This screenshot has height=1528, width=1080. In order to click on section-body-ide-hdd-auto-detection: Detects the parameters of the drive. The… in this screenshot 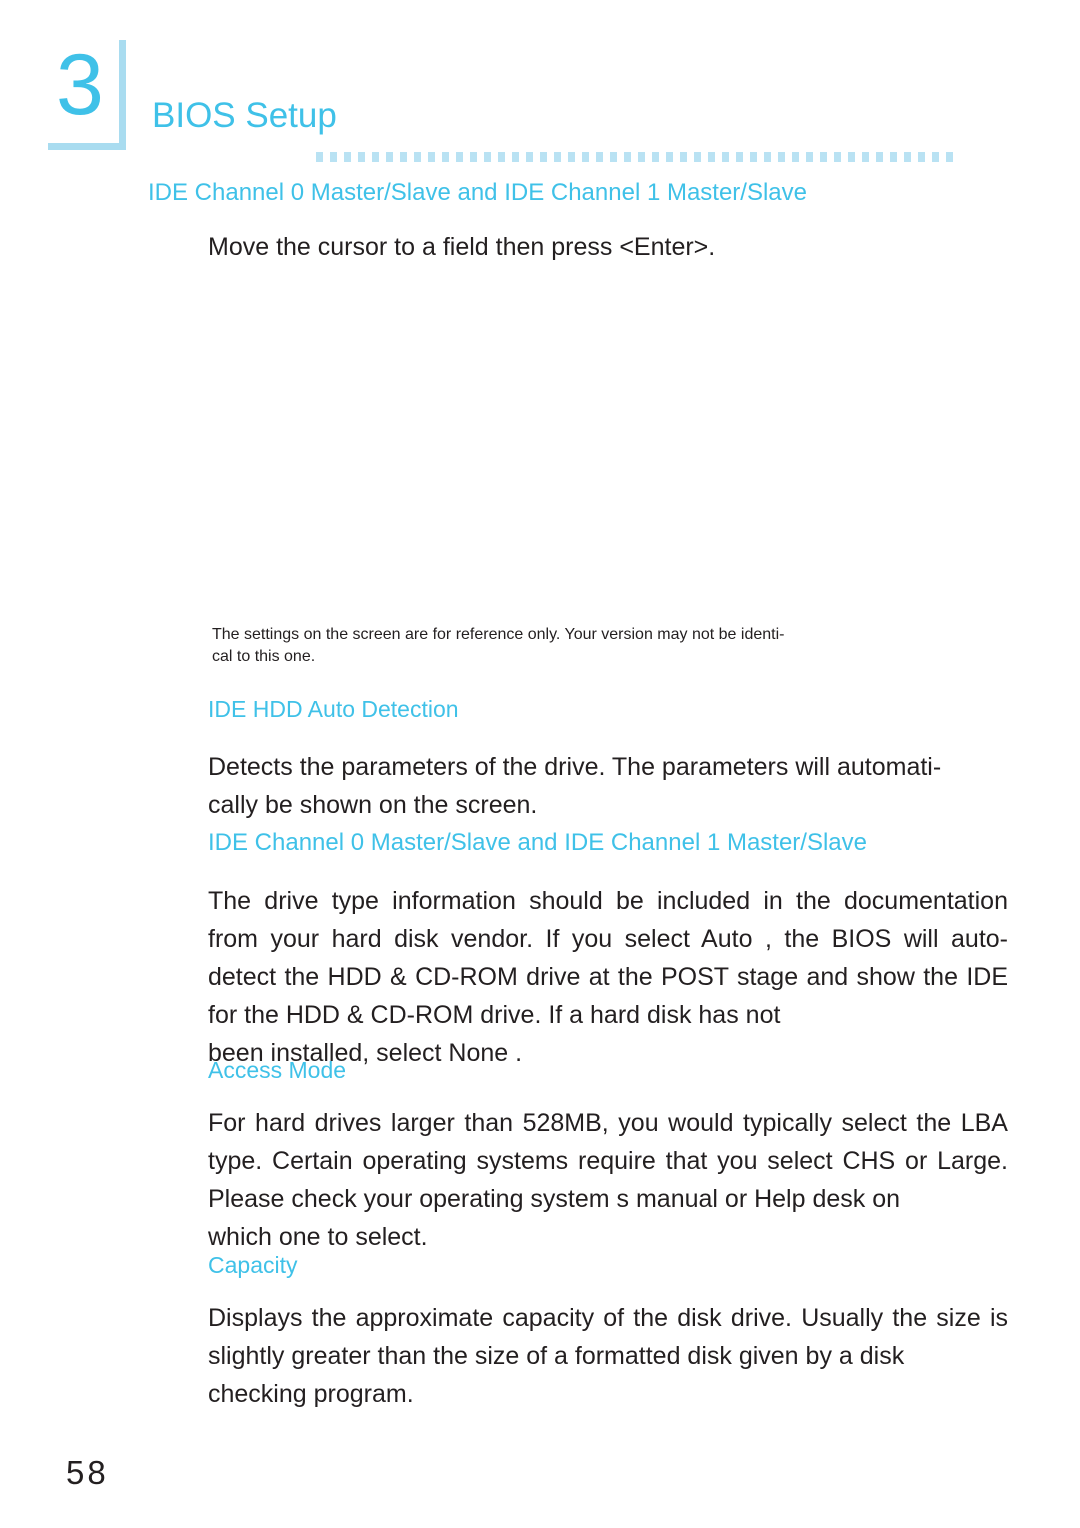, I will do `click(608, 786)`.